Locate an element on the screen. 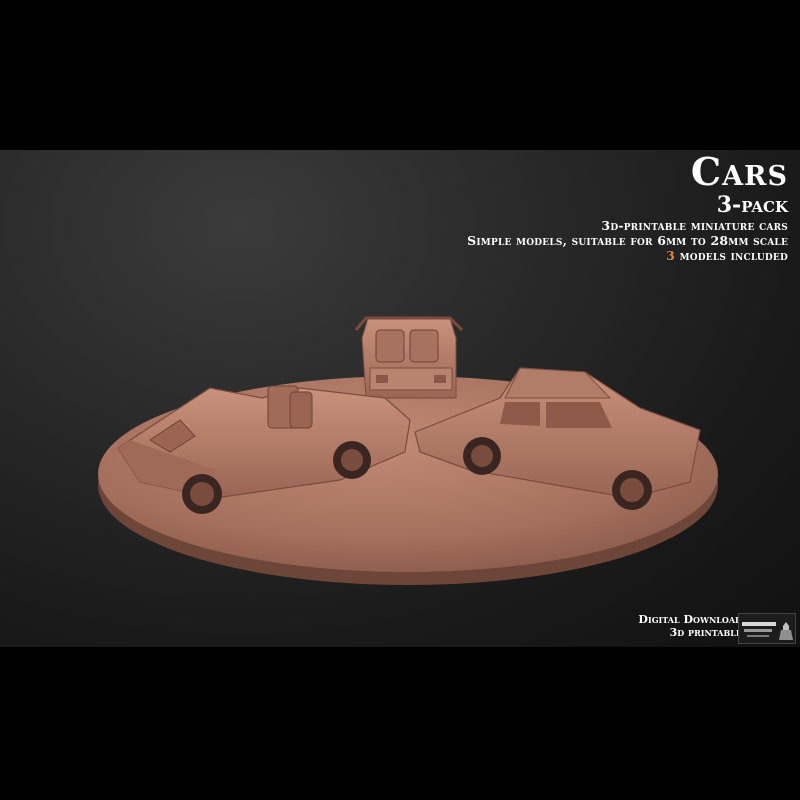  footer-line-1: Digital Download is located at coordinates (690, 619).